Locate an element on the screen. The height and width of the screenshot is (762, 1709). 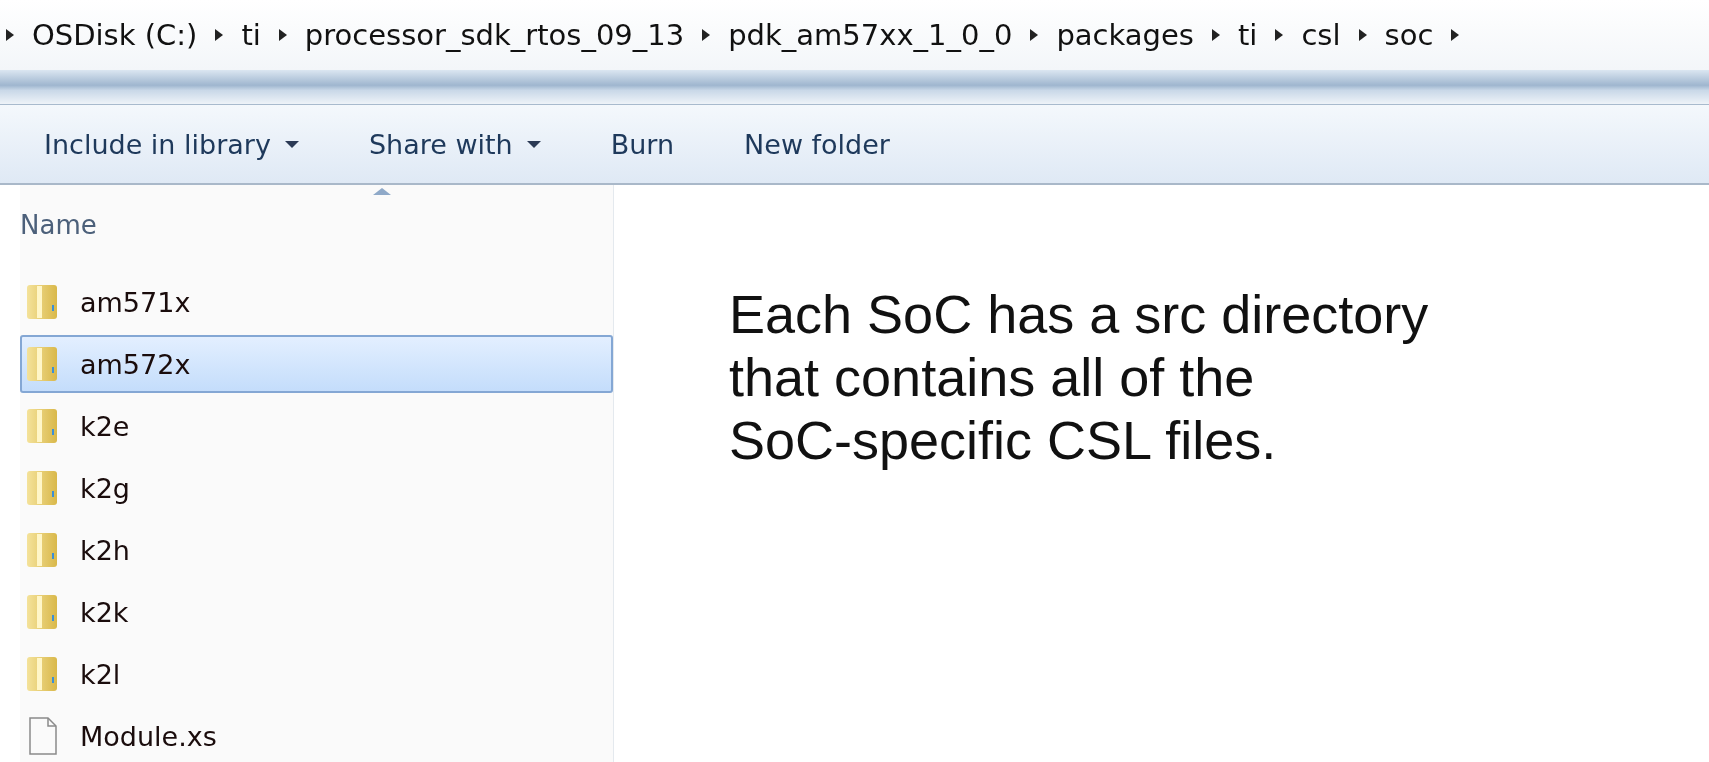
toolbar-button: New folder is located at coordinates (817, 144).